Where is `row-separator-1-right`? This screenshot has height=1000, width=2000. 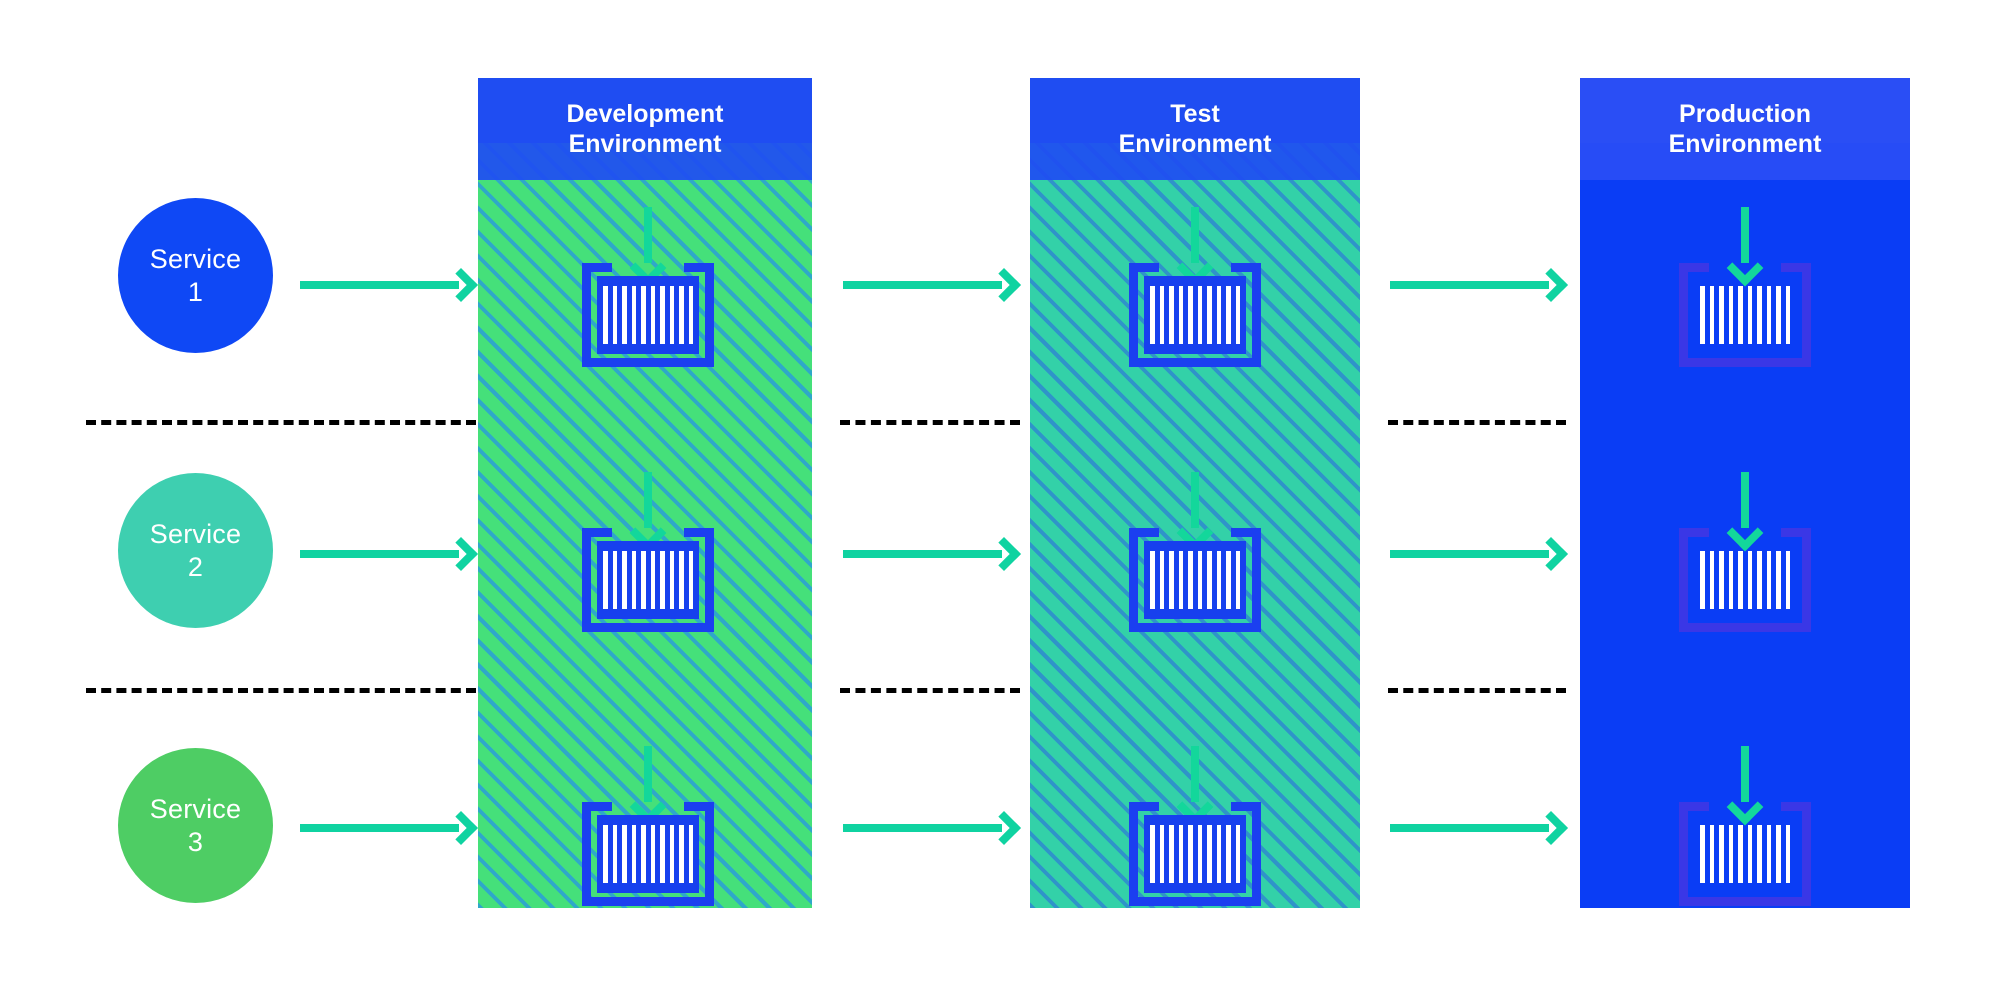
row-separator-1-right is located at coordinates (1477, 422).